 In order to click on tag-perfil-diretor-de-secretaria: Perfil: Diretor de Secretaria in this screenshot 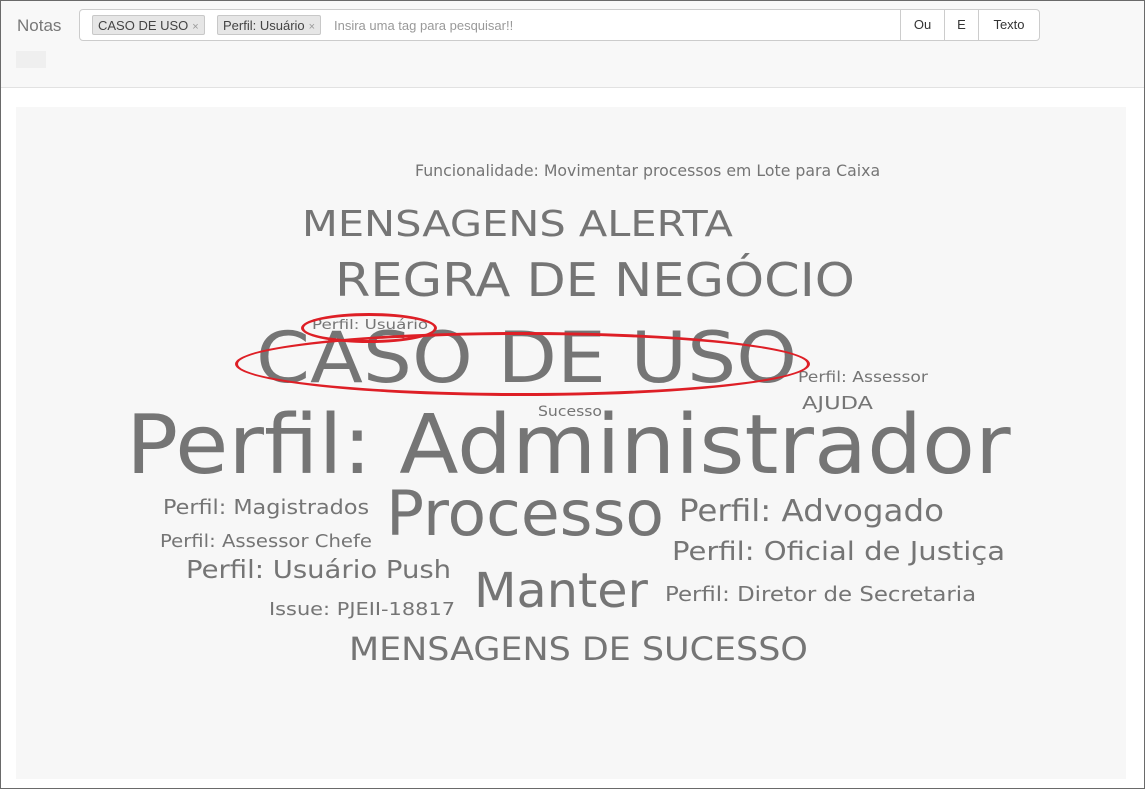, I will do `click(820, 594)`.